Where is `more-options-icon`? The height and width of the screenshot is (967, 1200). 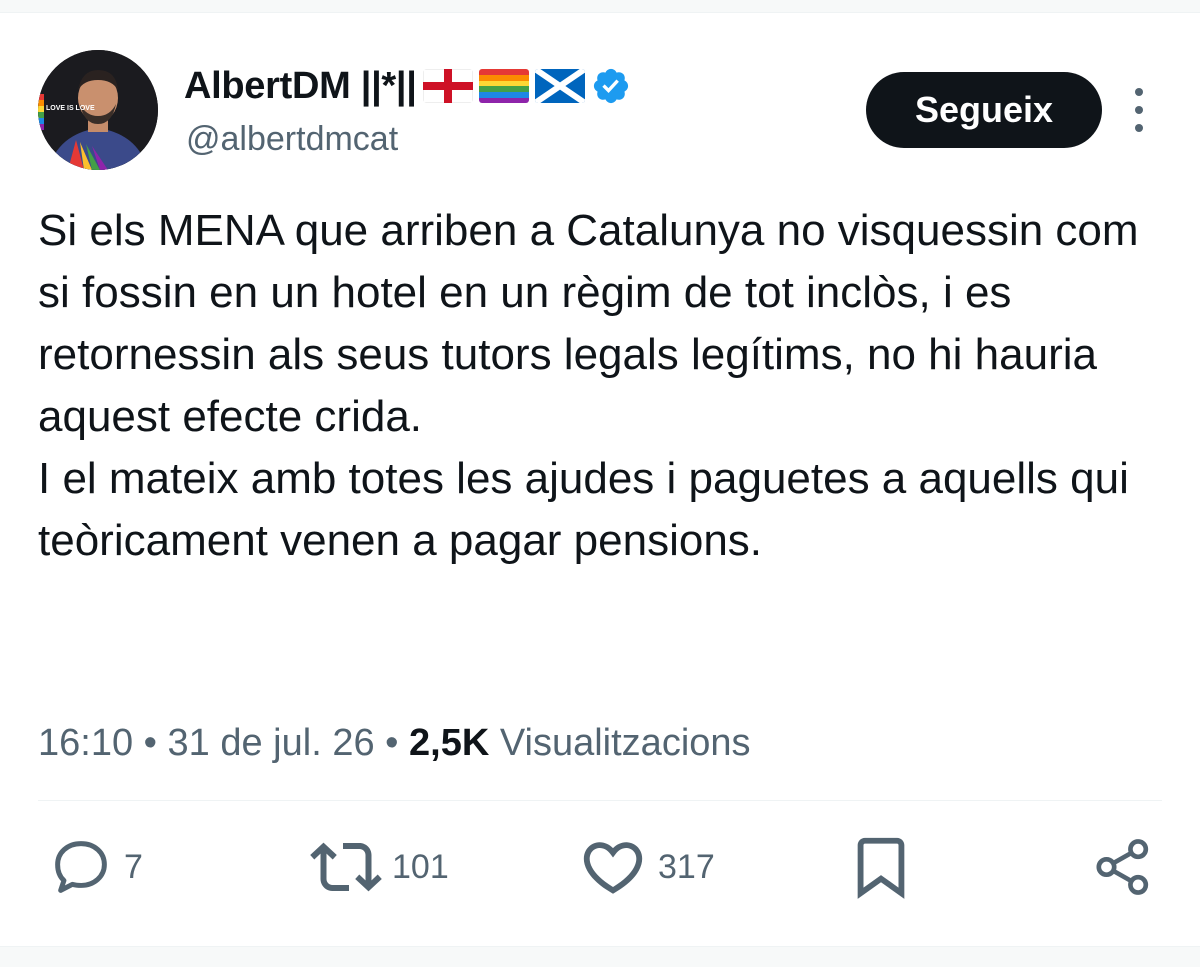 more-options-icon is located at coordinates (1139, 110).